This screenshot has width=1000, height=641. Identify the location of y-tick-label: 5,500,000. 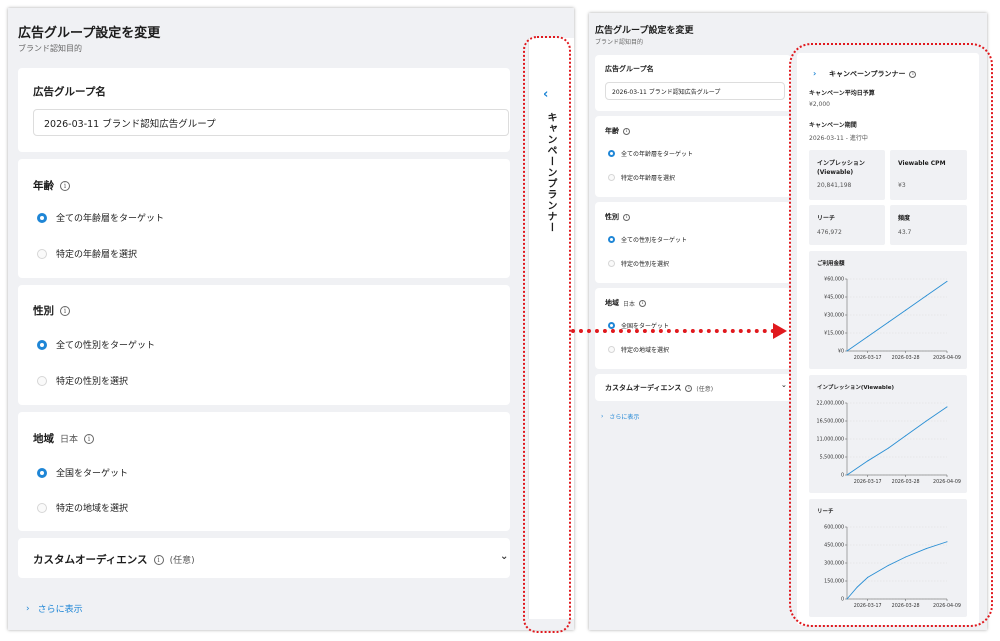
(832, 458).